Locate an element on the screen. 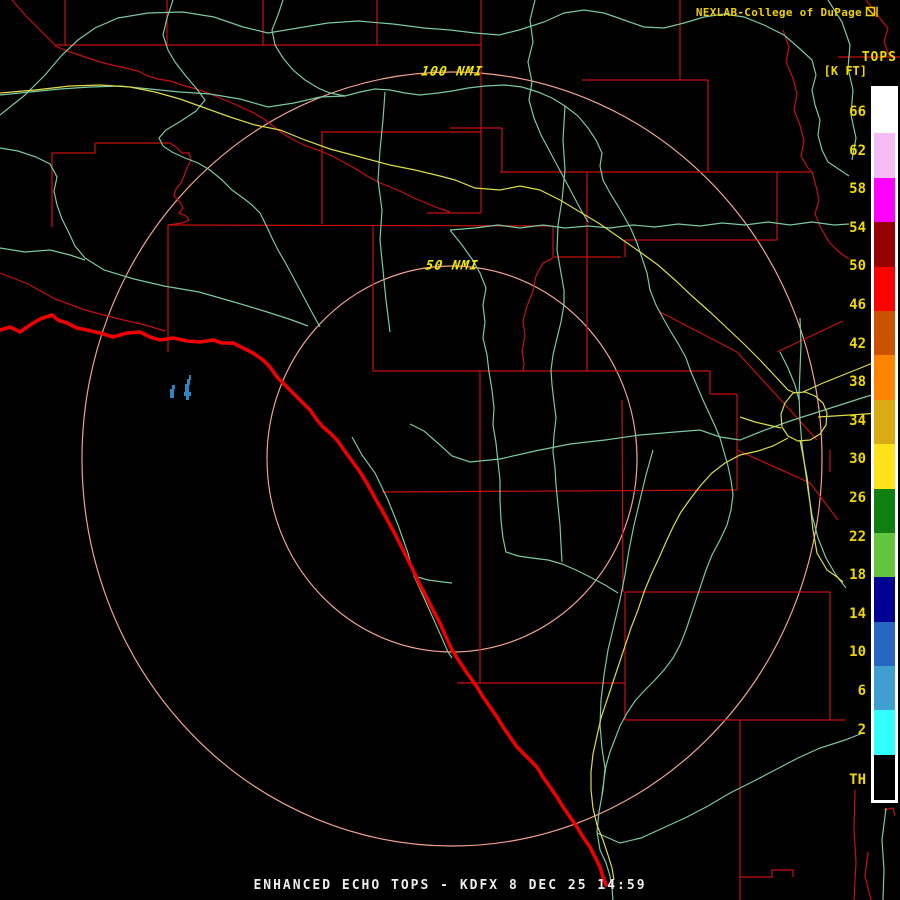 This screenshot has height=900, width=900. scale-tick-label: 2 is located at coordinates (861, 729).